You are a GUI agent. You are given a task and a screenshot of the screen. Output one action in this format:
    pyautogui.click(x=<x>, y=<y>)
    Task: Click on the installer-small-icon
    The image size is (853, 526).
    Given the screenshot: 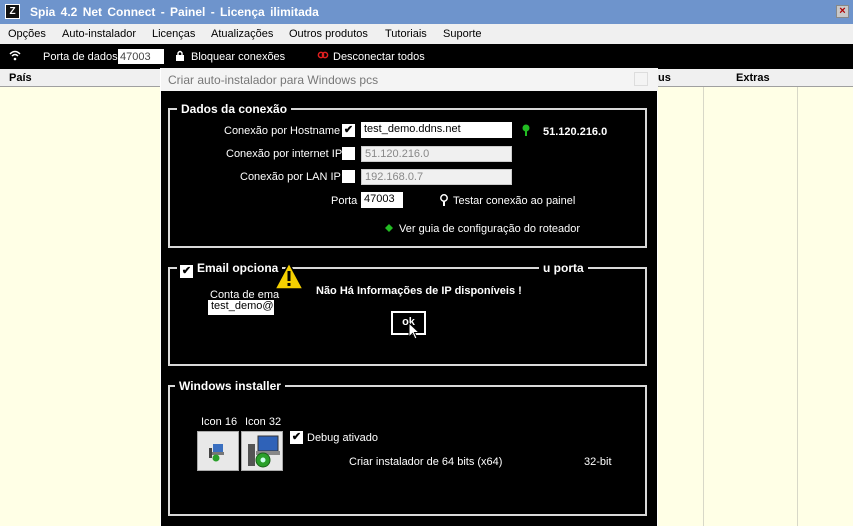 What is the action you would take?
    pyautogui.click(x=216, y=453)
    